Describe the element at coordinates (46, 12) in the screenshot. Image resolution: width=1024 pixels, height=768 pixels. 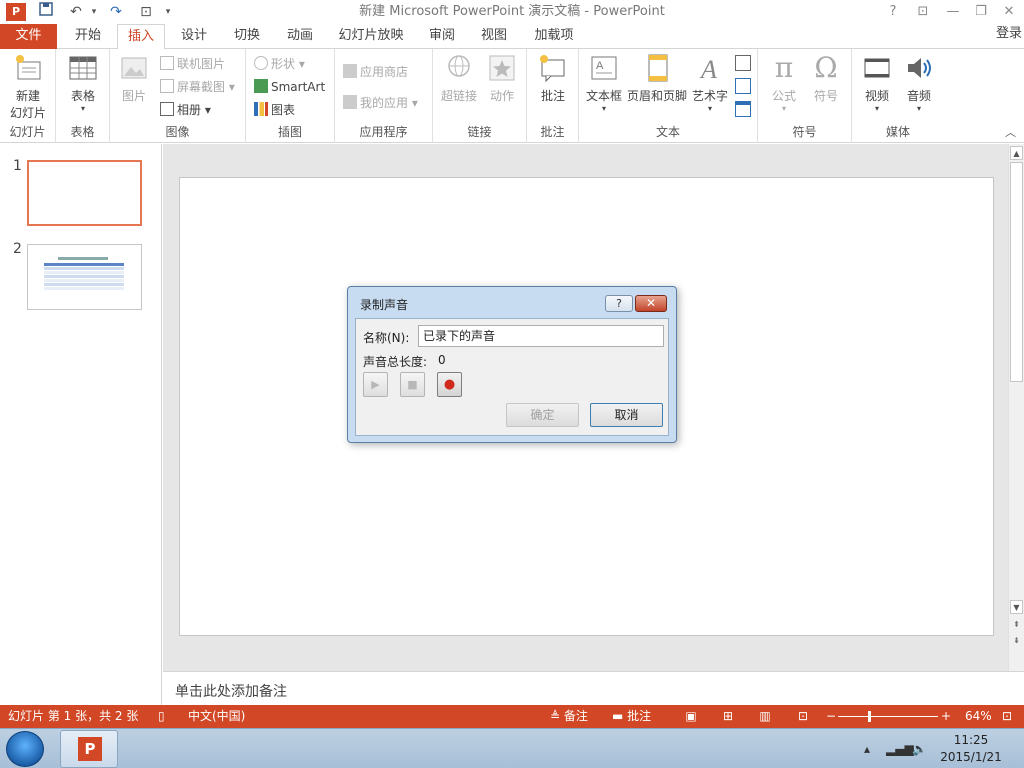
I see `save-icon` at that location.